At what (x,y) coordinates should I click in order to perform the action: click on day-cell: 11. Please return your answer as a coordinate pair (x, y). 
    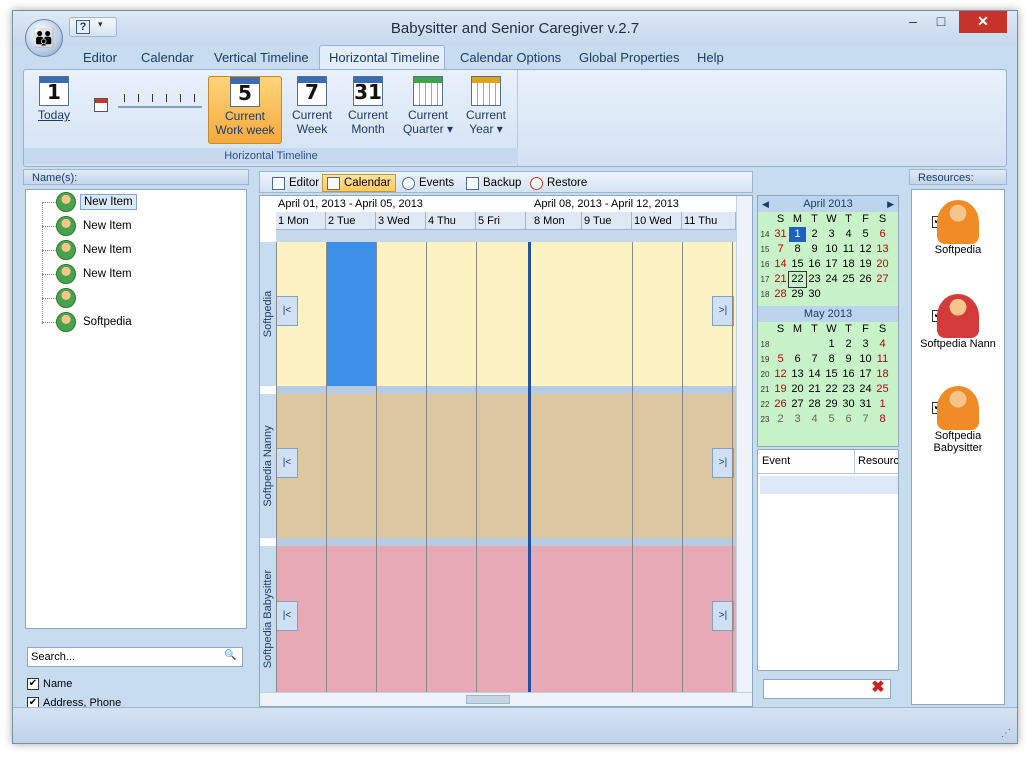
    Looking at the image, I should click on (882, 359).